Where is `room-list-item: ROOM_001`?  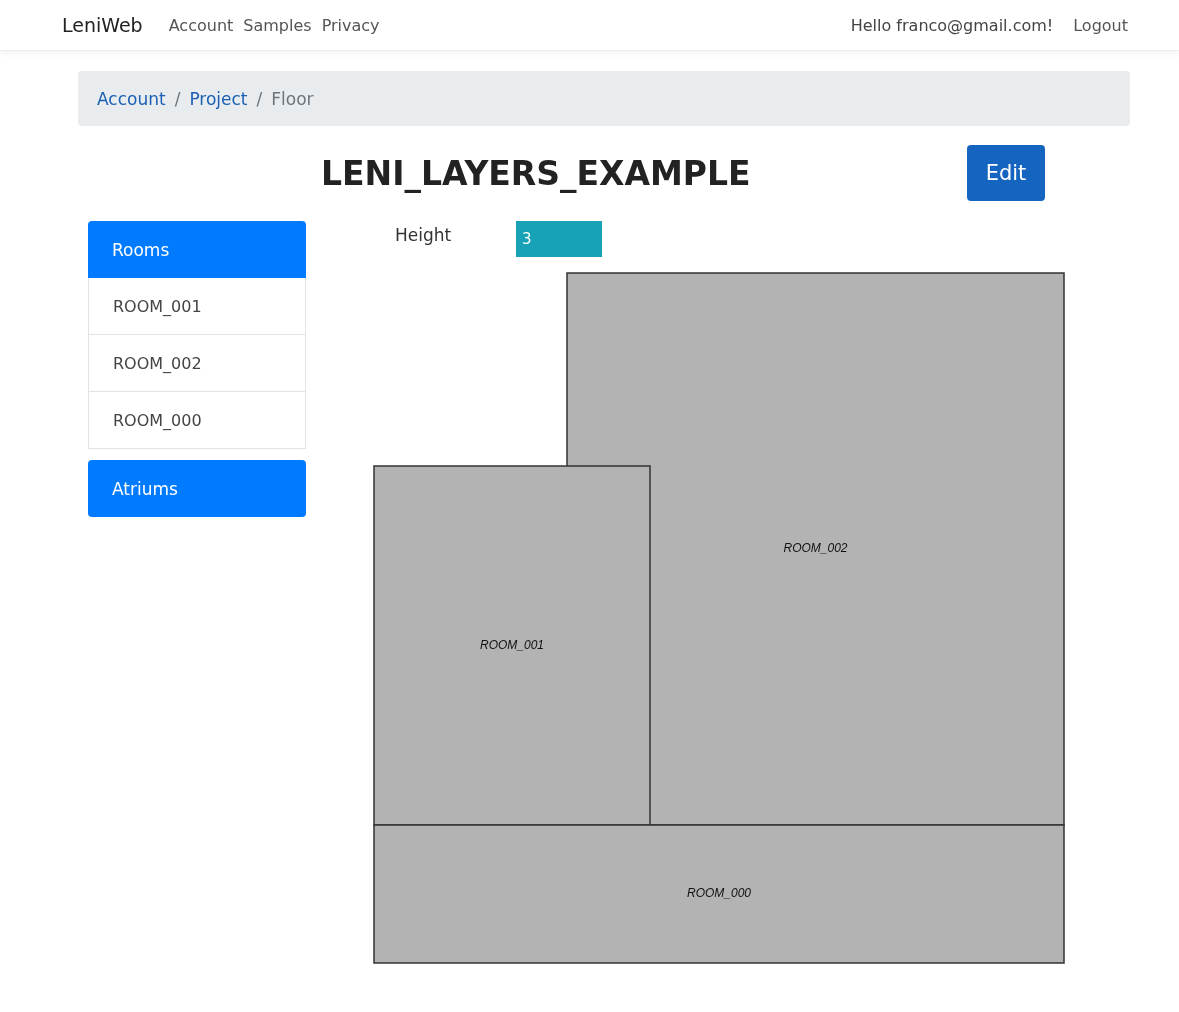 room-list-item: ROOM_001 is located at coordinates (197, 306).